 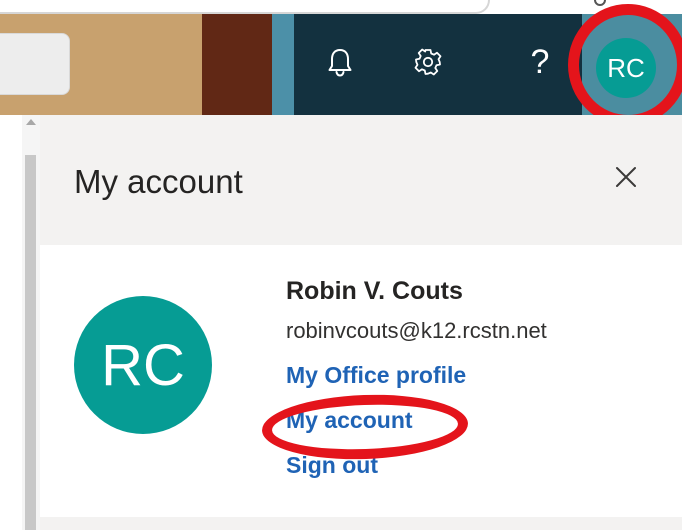 What do you see at coordinates (332, 465) in the screenshot?
I see `sign-out-link: Sign out` at bounding box center [332, 465].